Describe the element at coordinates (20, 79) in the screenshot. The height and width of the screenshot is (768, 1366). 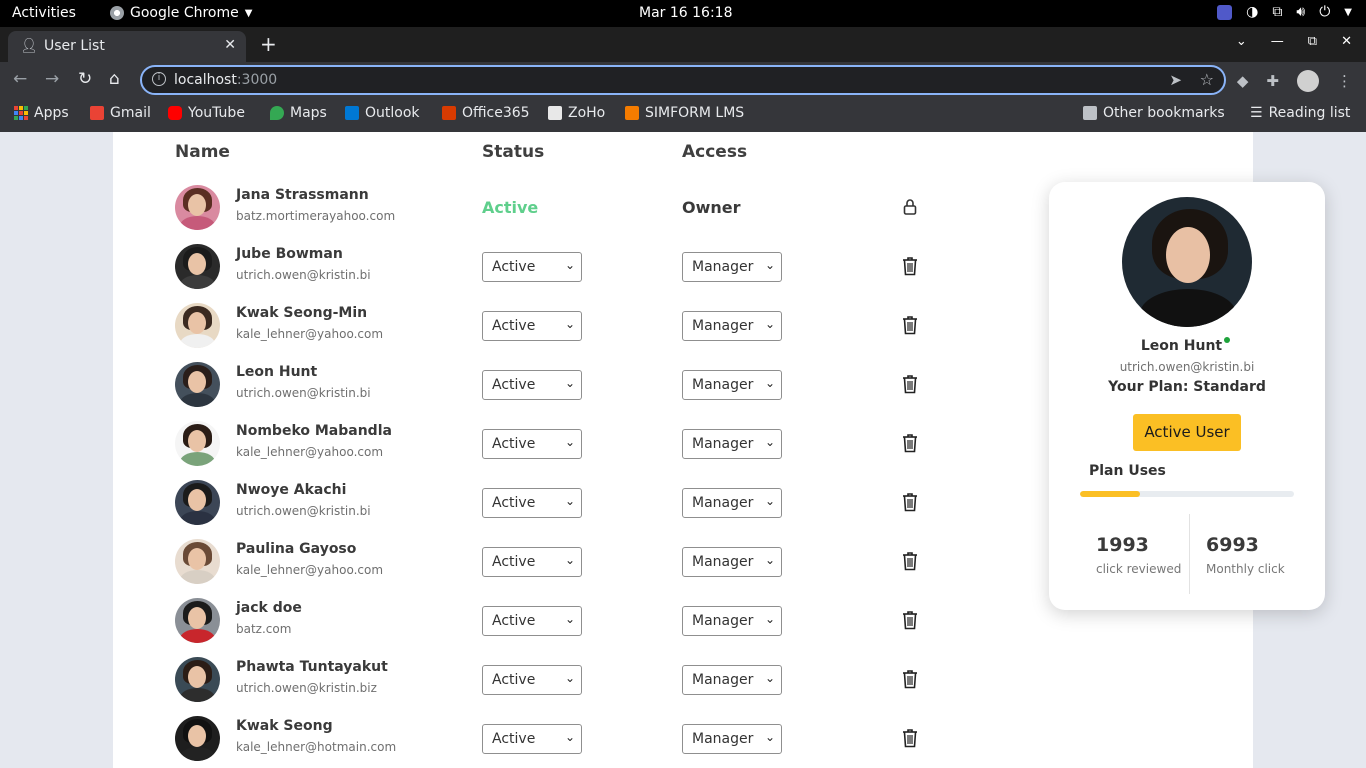
I see `back-icon: ←` at that location.